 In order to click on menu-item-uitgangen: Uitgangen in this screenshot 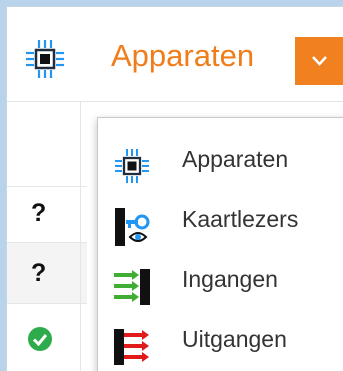, I will do `click(220, 342)`.